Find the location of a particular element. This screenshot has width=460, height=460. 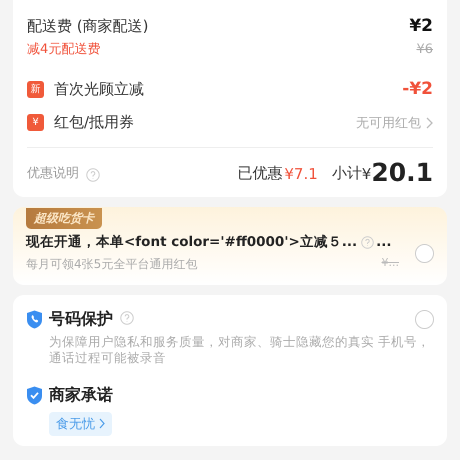

saved-amount: ¥7.1 is located at coordinates (301, 174).